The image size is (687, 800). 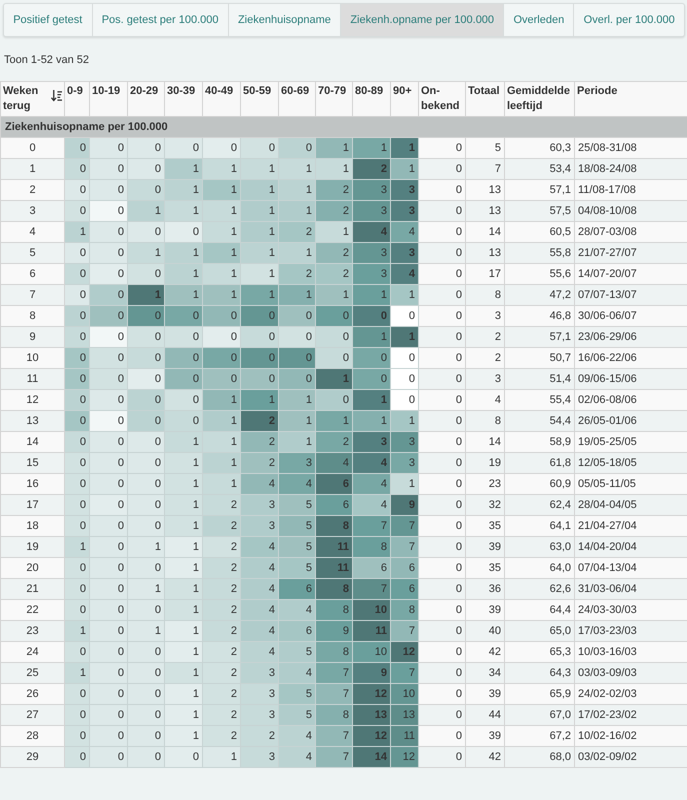 What do you see at coordinates (48, 20) in the screenshot?
I see `tab: Positief getest` at bounding box center [48, 20].